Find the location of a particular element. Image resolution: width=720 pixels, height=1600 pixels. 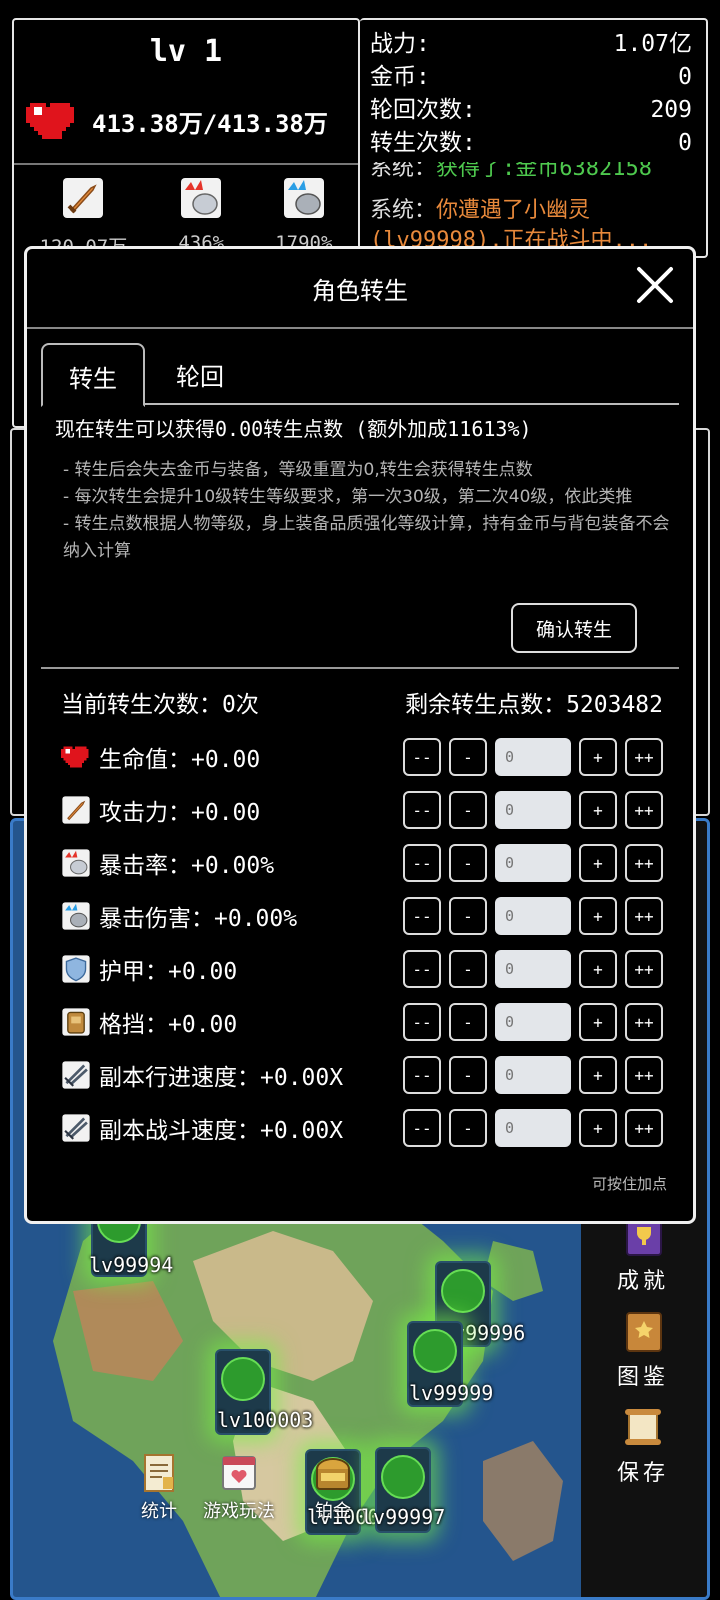

tab-reincarnation: 轮回 is located at coordinates (200, 375).